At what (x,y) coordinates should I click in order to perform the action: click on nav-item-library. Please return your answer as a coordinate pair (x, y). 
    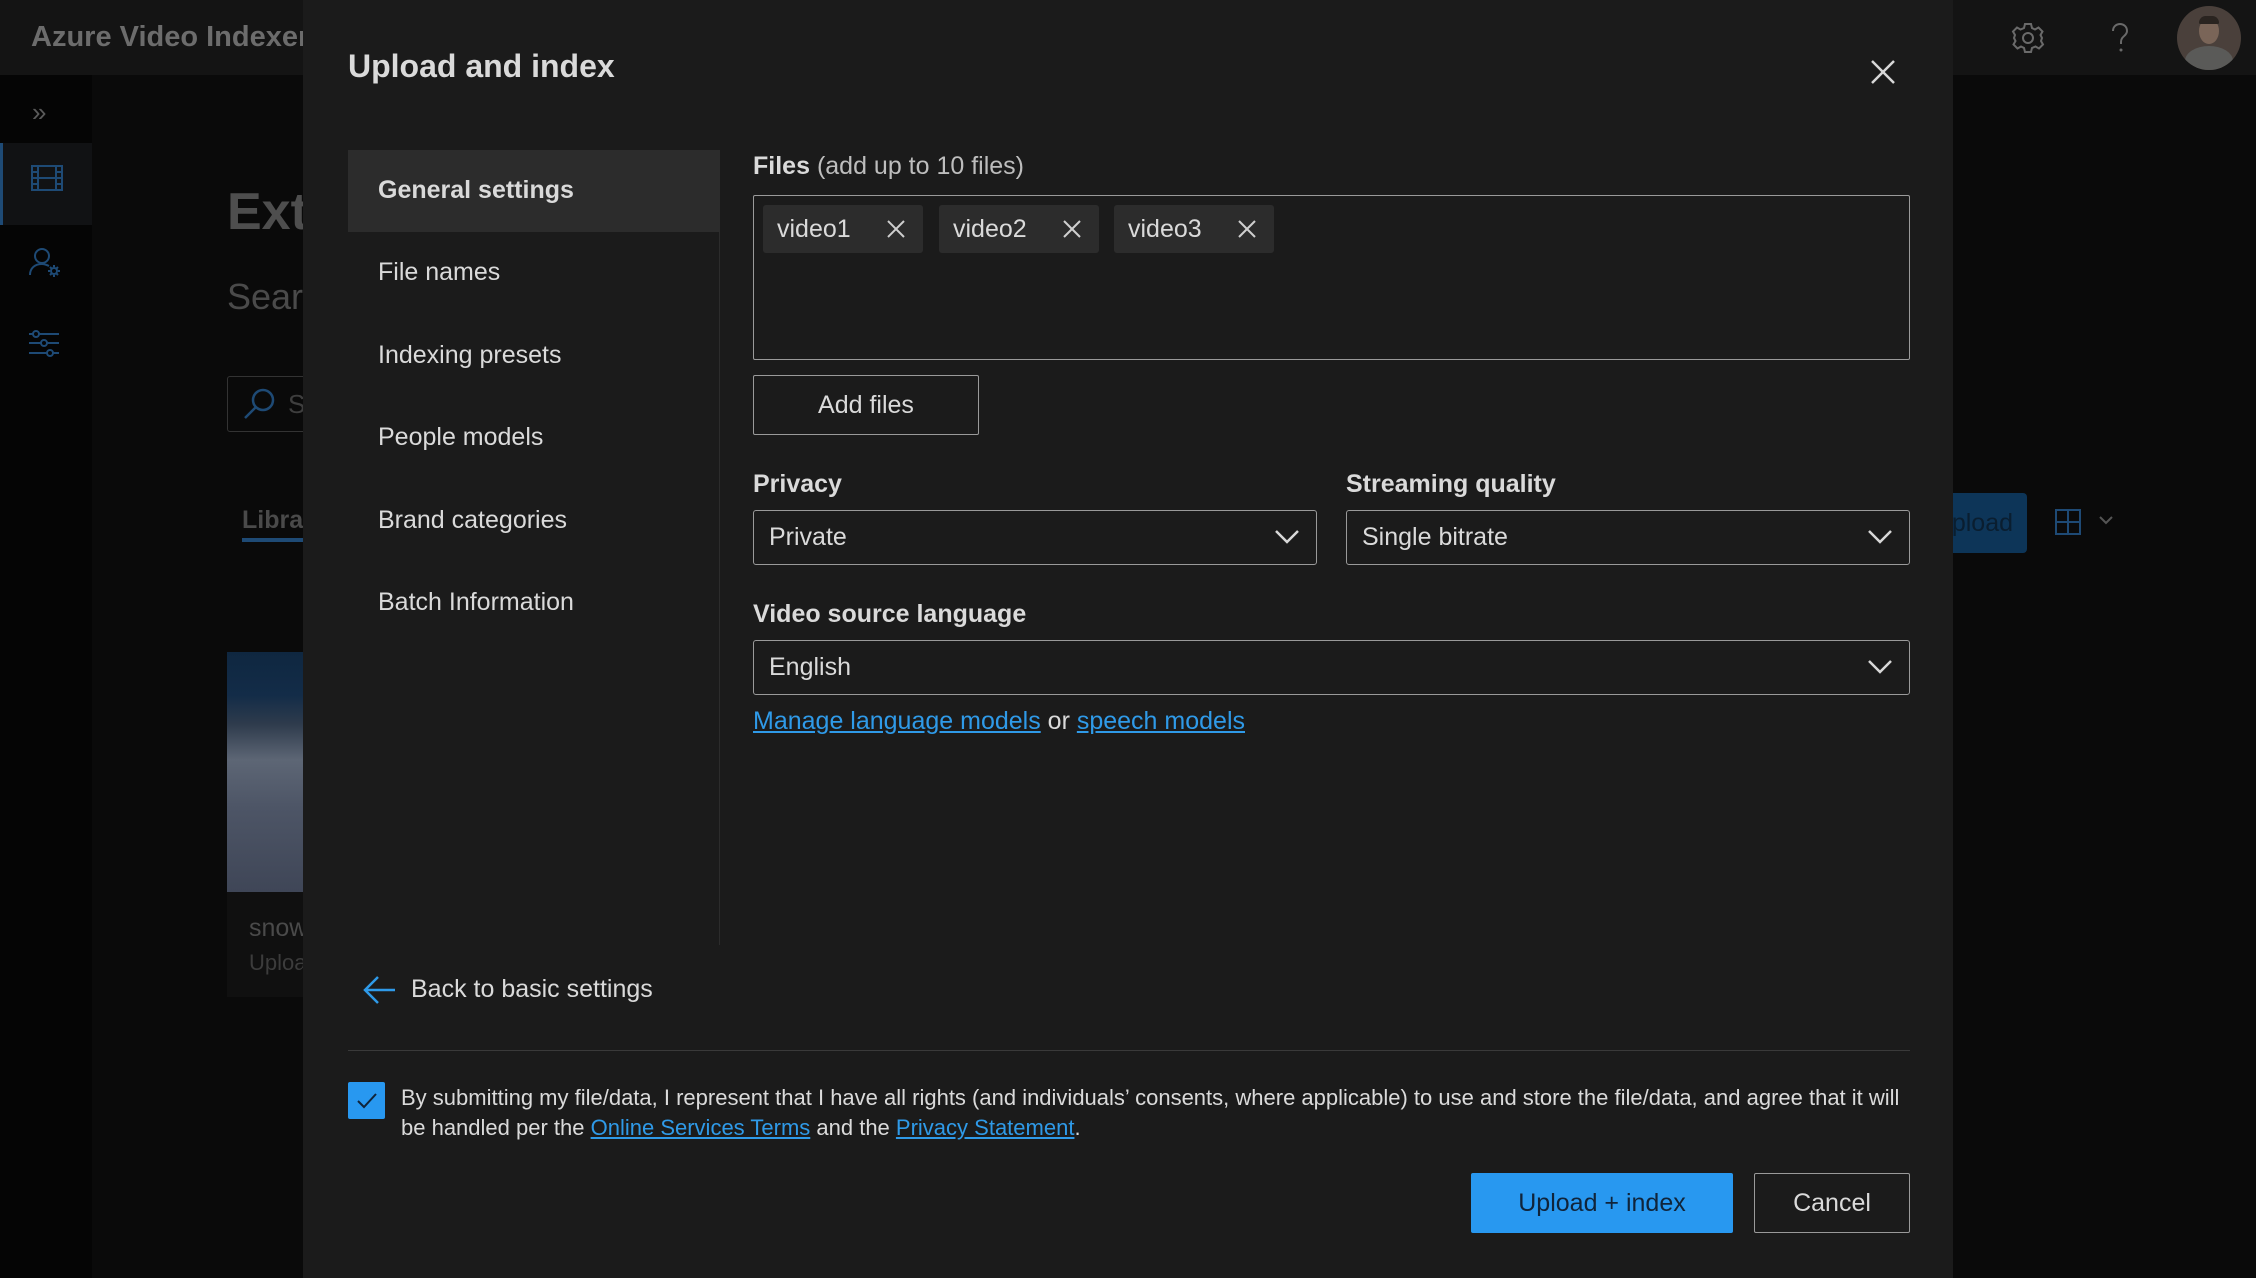
    Looking at the image, I should click on (46, 184).